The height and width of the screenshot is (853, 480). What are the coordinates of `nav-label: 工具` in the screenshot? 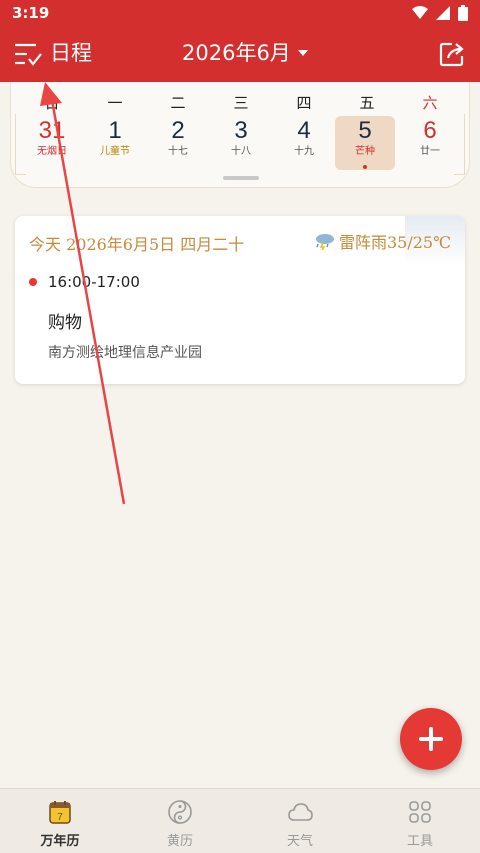 It's located at (419, 841).